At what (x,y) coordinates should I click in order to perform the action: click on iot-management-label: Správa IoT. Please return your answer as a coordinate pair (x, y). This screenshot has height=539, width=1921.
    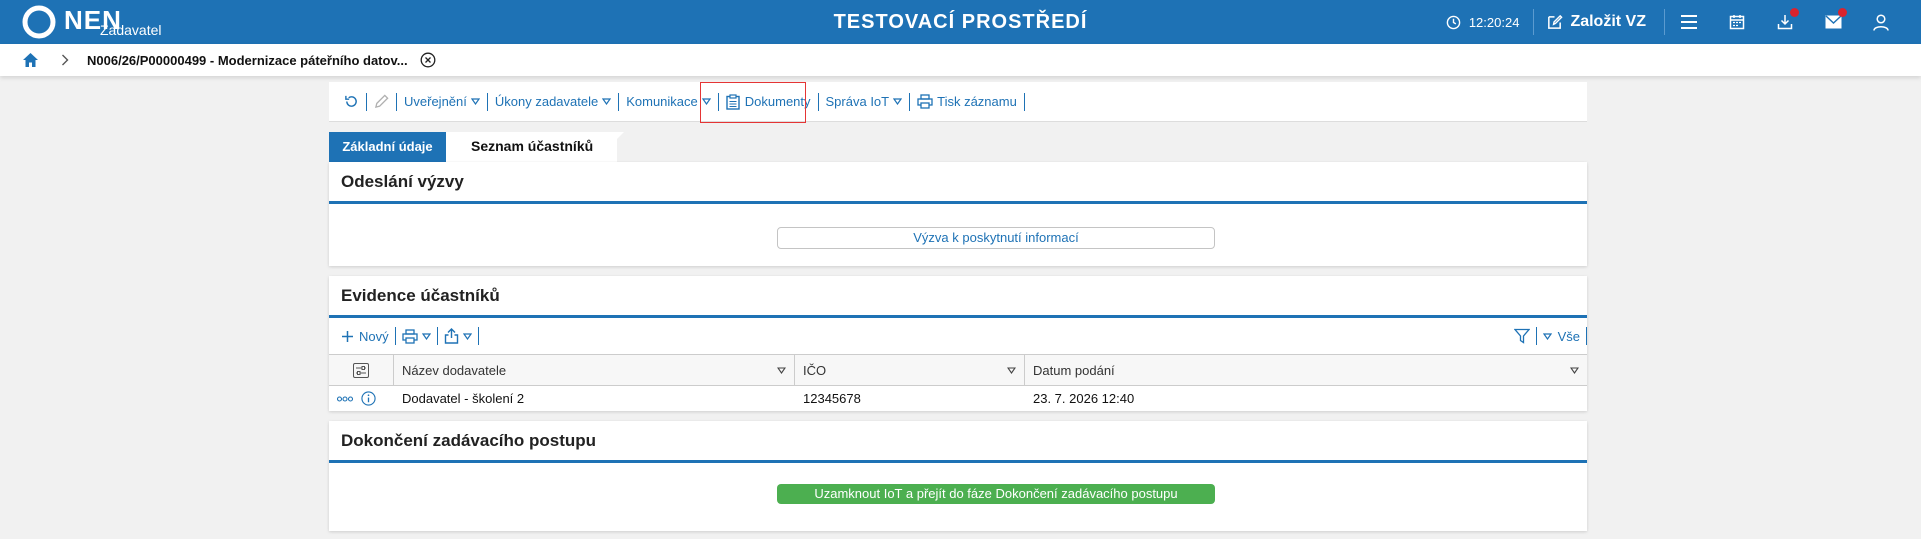
    Looking at the image, I should click on (857, 101).